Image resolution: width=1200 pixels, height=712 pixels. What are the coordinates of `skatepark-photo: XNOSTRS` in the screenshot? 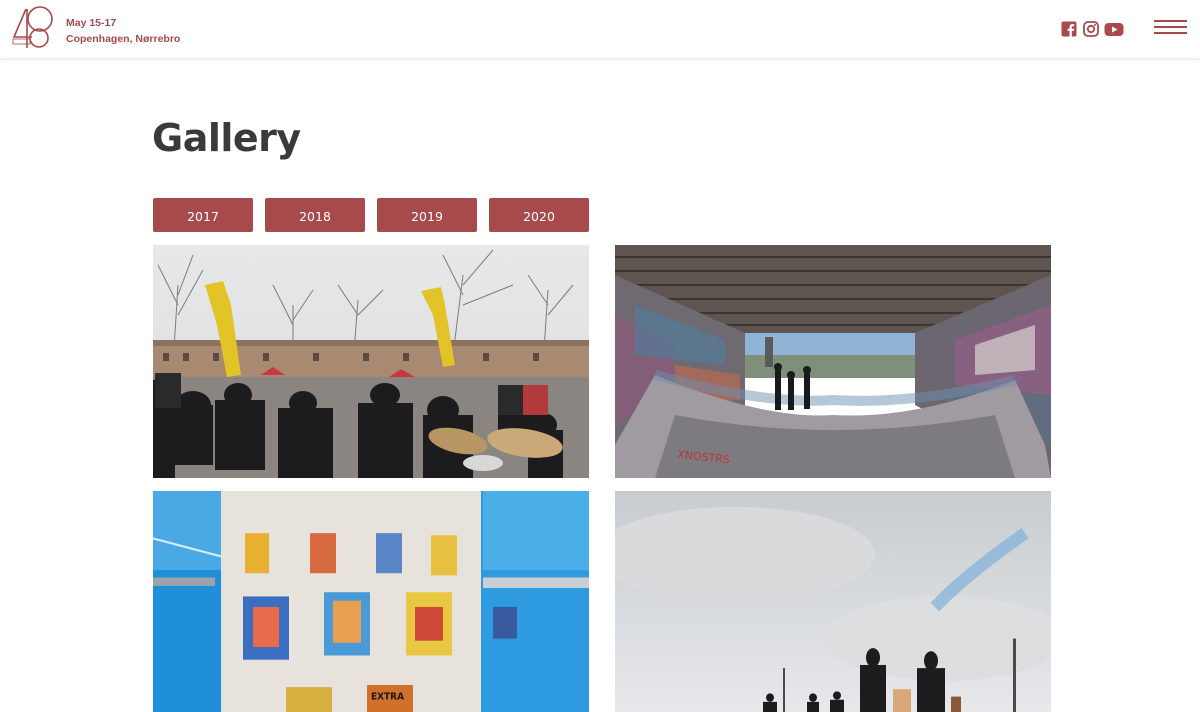 It's located at (833, 361).